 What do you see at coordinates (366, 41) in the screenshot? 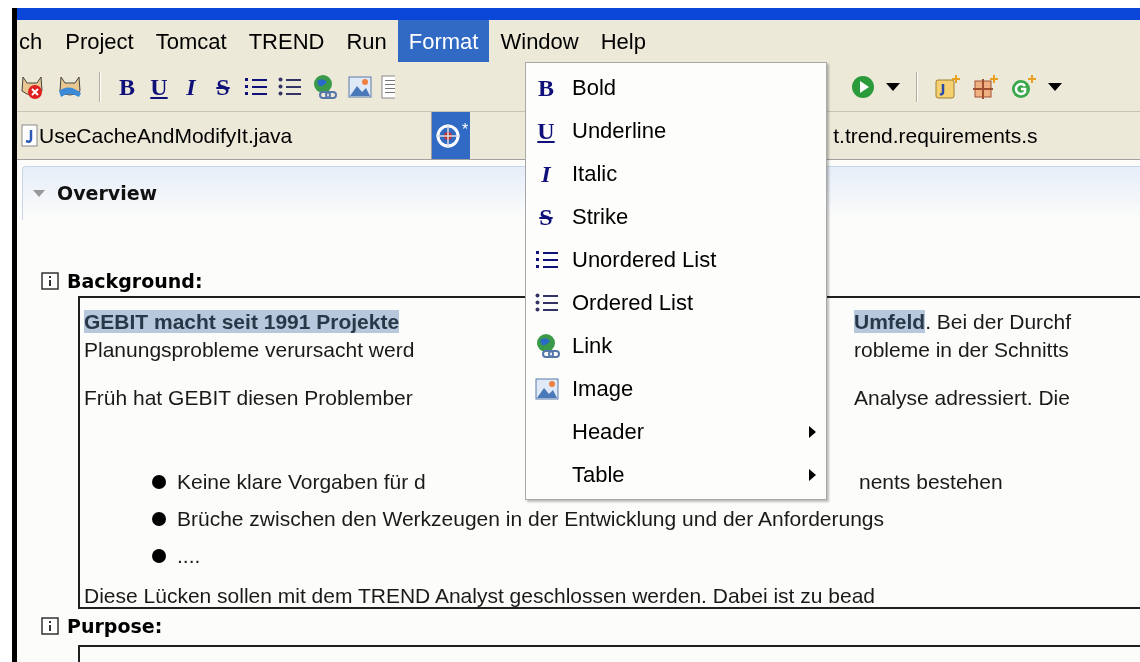
I see `menu-item: Run` at bounding box center [366, 41].